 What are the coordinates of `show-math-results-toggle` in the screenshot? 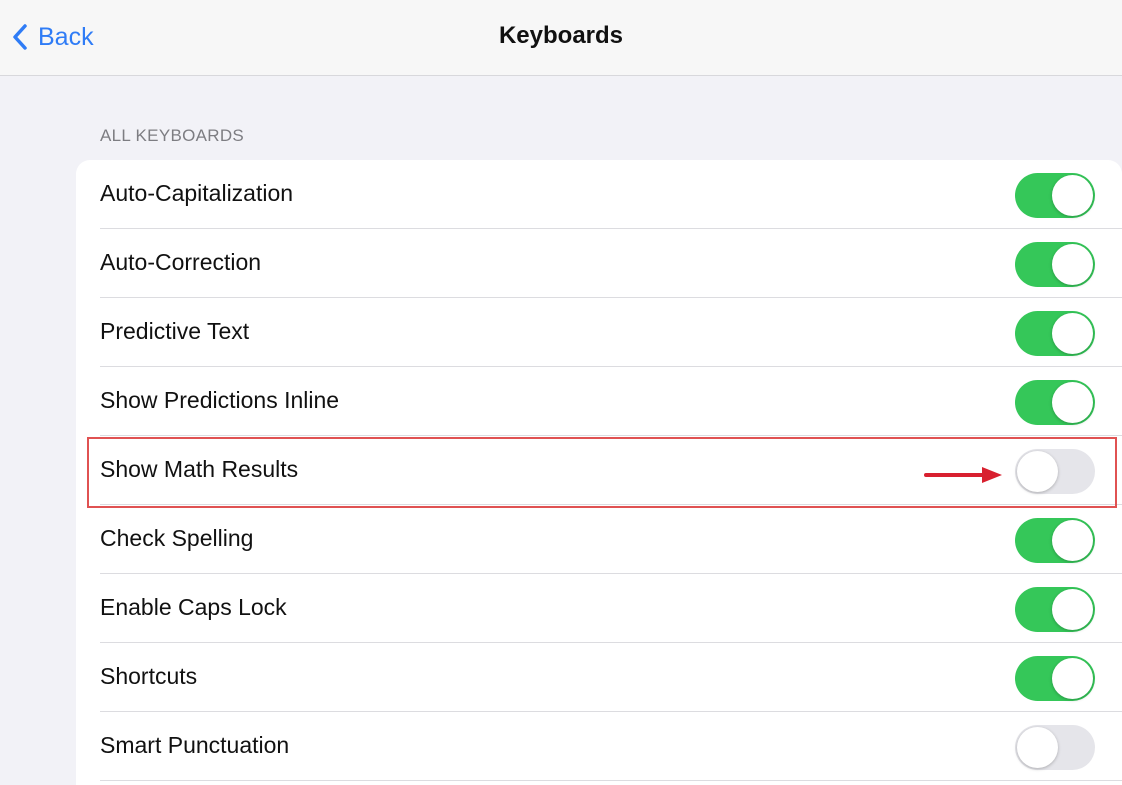 It's located at (1055, 471).